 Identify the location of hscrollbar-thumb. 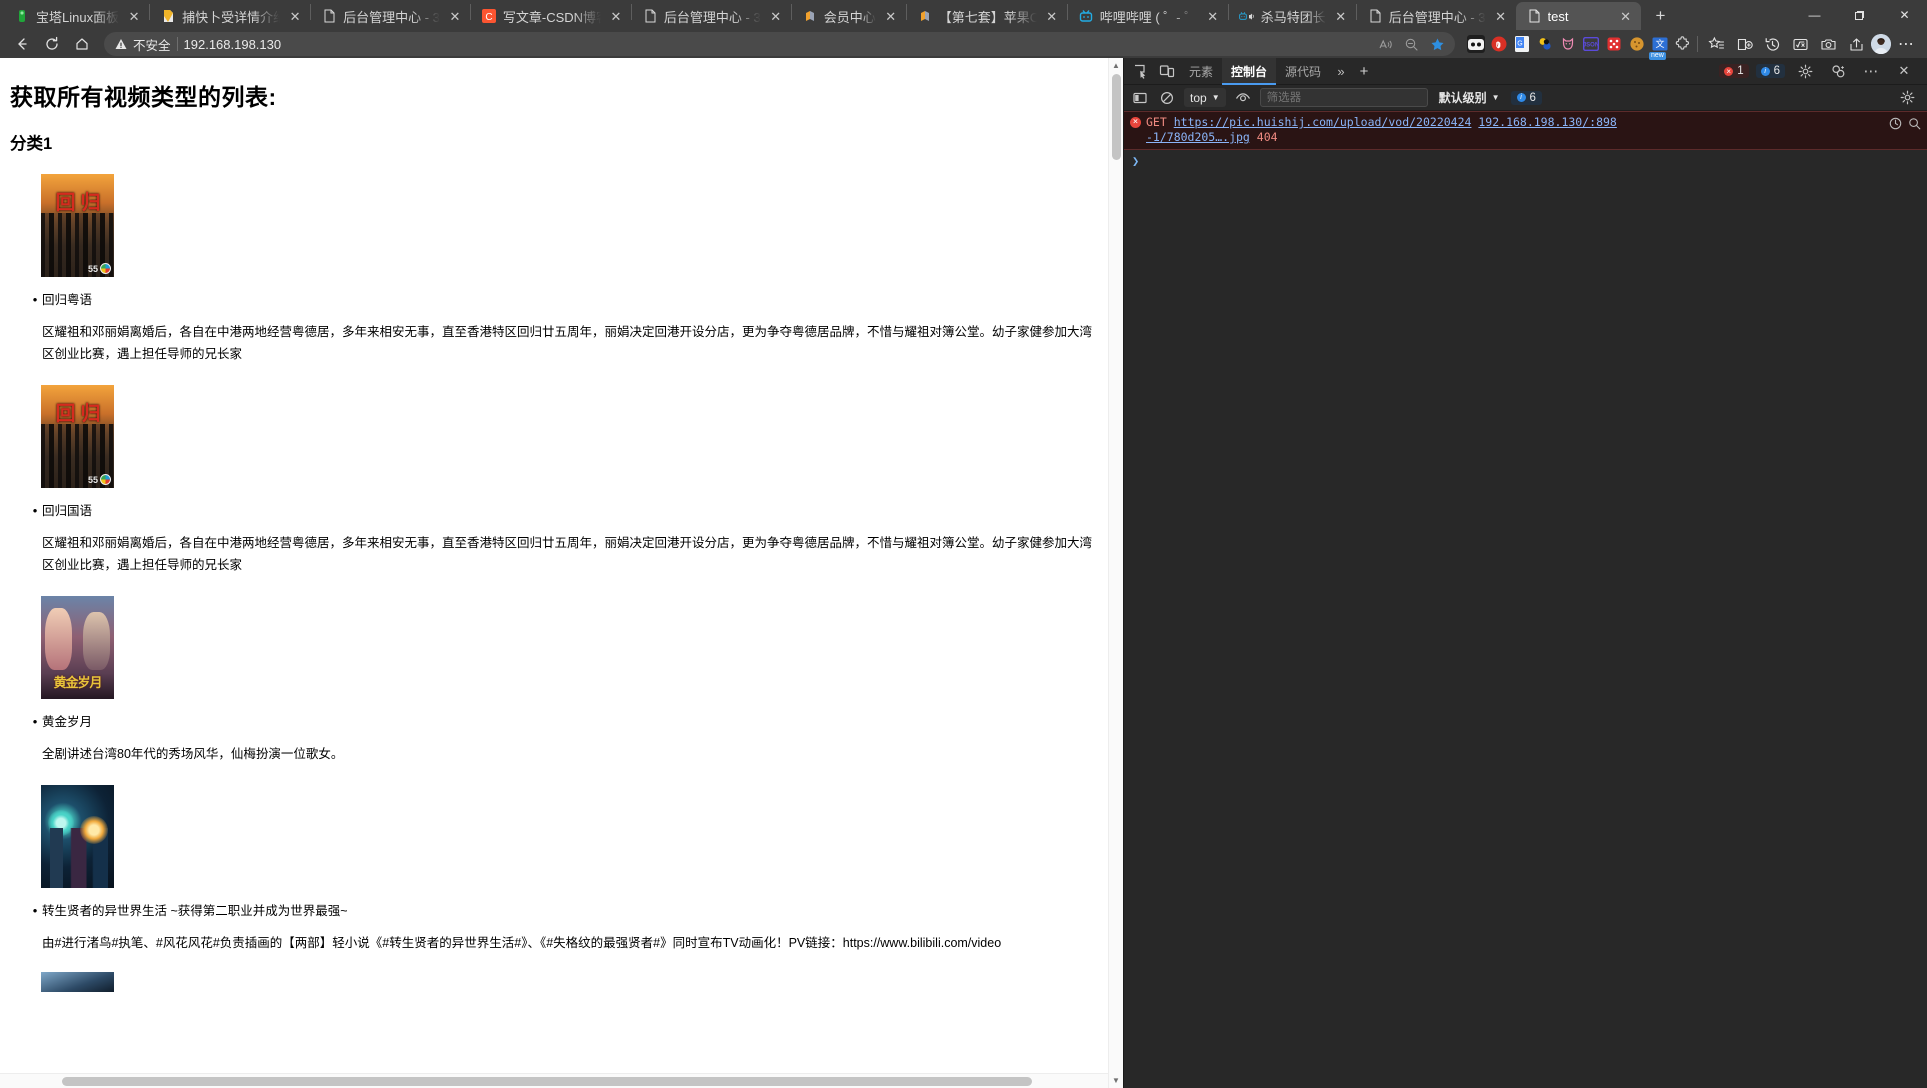
(547, 1081).